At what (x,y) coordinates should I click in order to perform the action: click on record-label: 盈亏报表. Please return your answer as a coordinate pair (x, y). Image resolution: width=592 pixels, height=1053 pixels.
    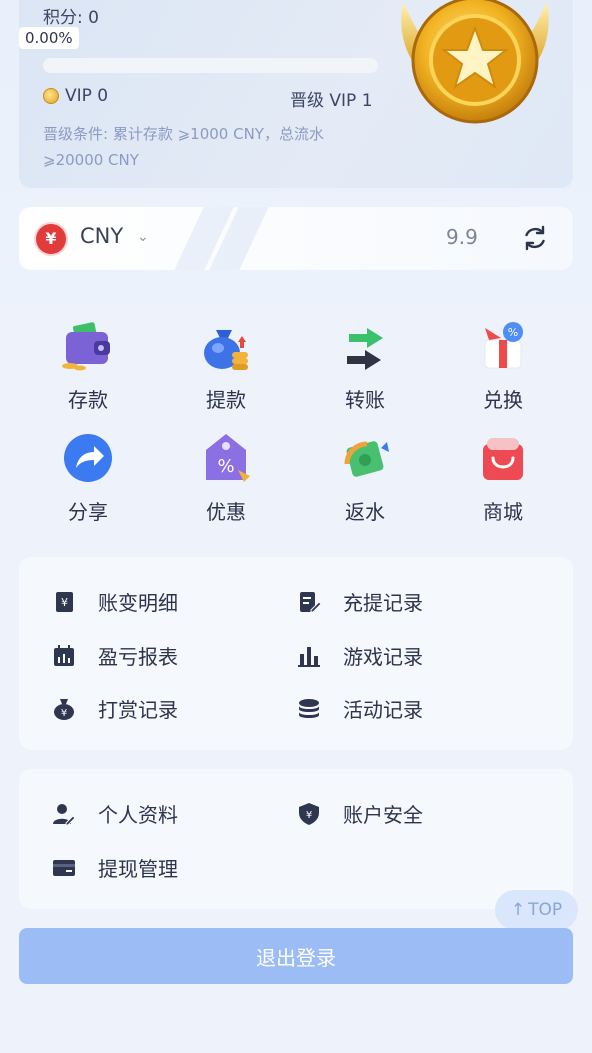
    Looking at the image, I should click on (138, 657).